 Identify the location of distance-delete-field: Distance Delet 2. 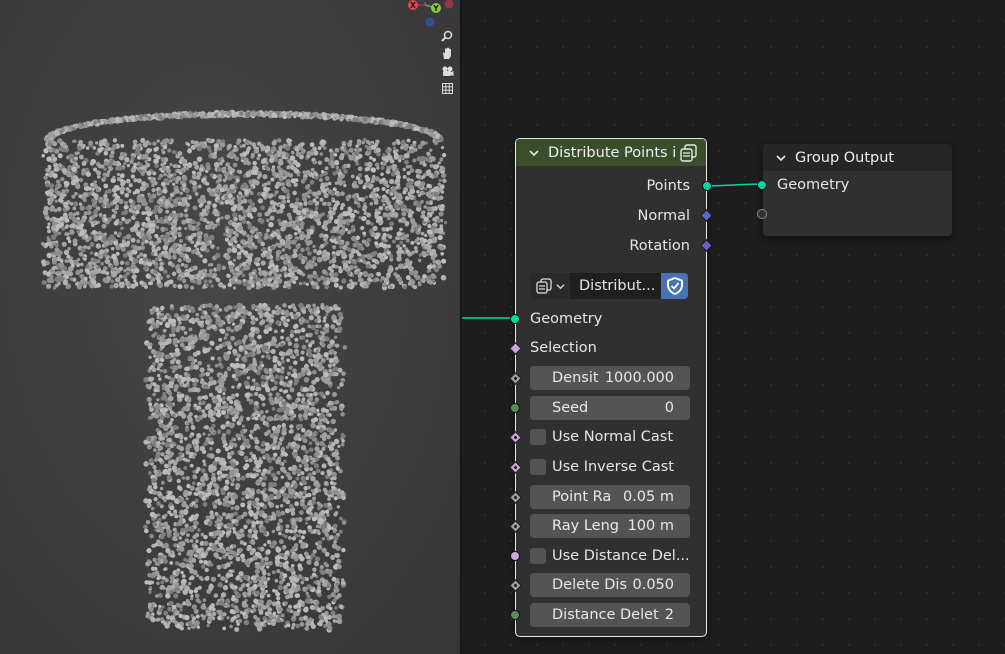
(610, 615).